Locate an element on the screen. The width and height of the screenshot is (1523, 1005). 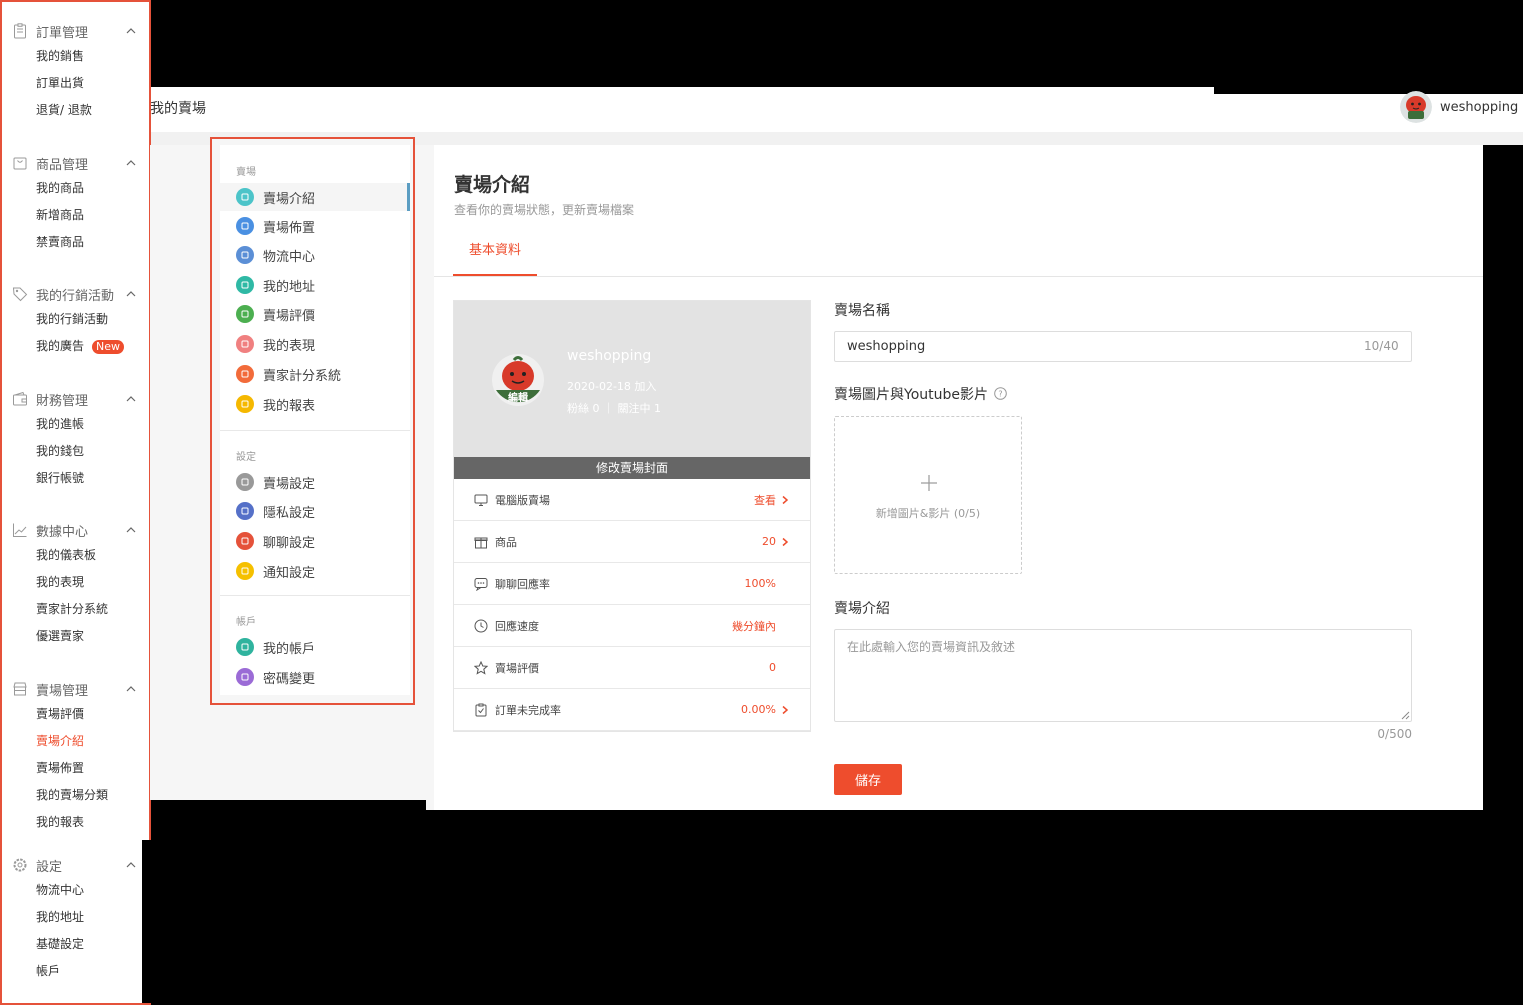
settings-item: 密碼變更 is located at coordinates (275, 677).